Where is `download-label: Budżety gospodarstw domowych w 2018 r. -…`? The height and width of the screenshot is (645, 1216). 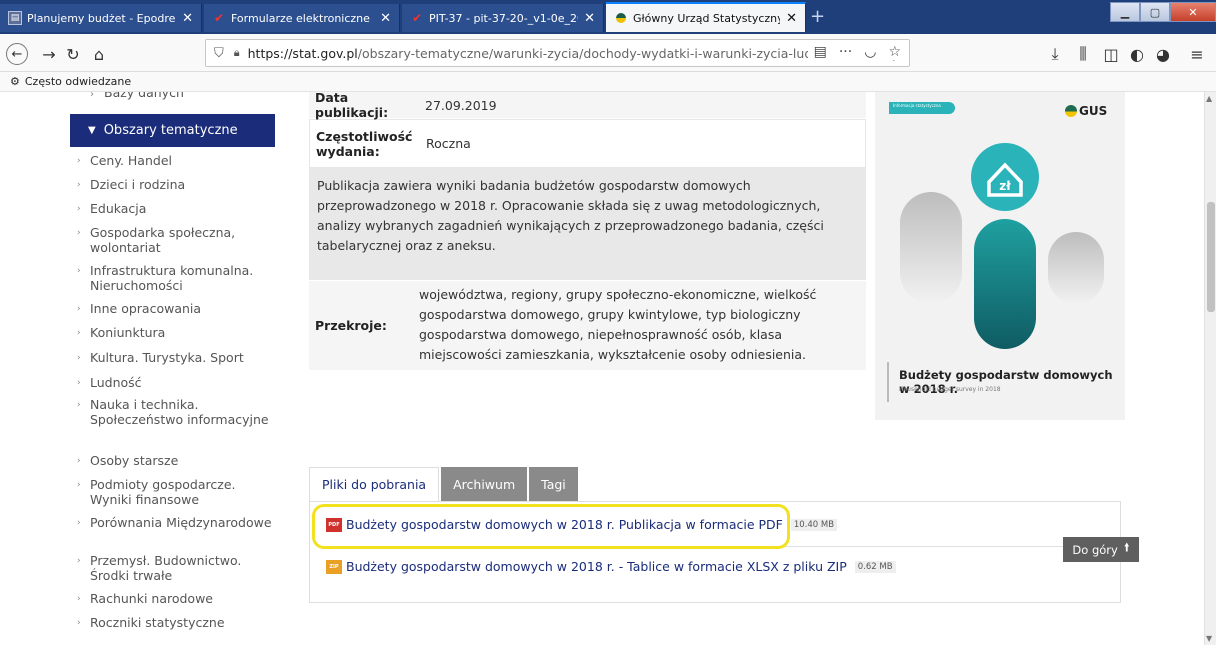
download-label: Budżety gospodarstw domowych w 2018 r. -… is located at coordinates (596, 566).